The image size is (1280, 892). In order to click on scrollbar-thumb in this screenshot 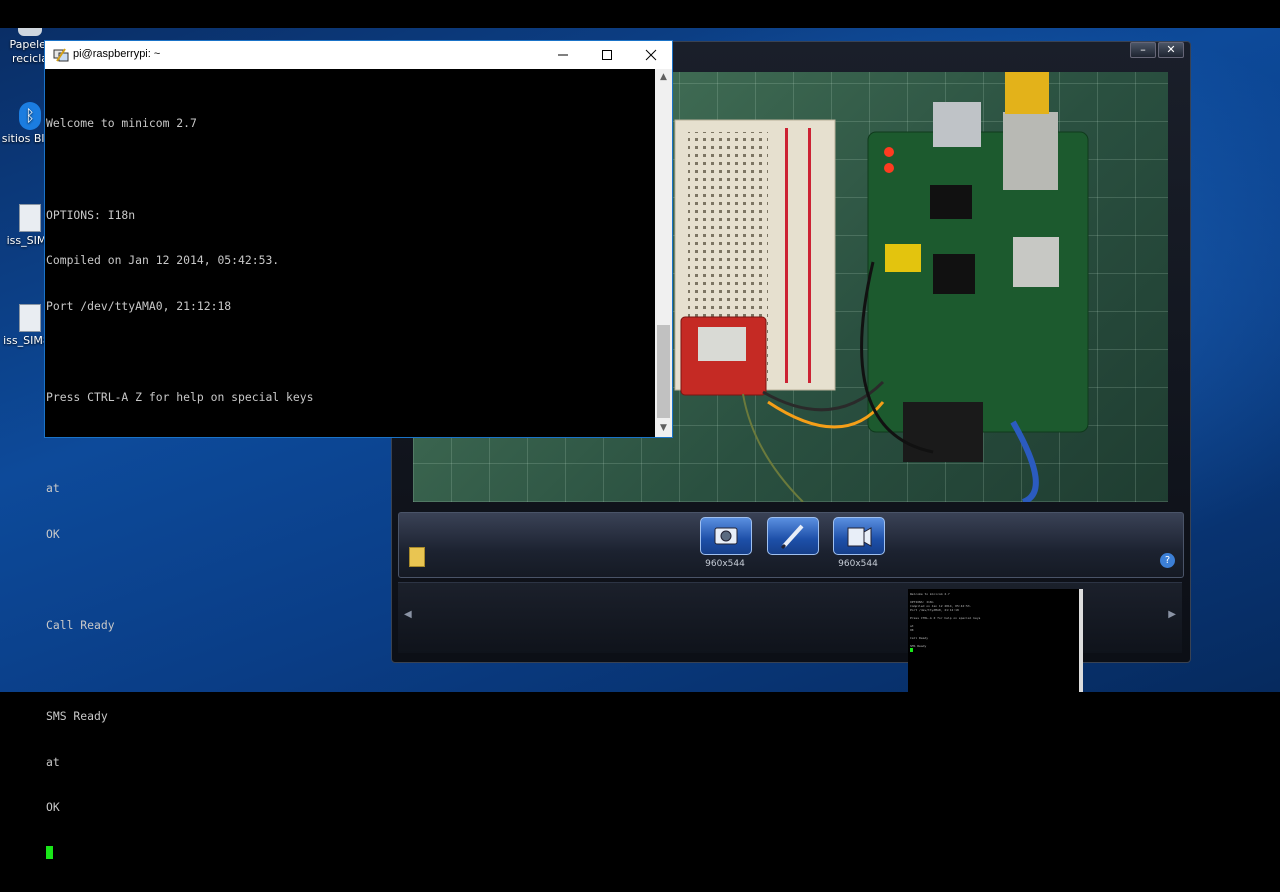, I will do `click(663, 371)`.